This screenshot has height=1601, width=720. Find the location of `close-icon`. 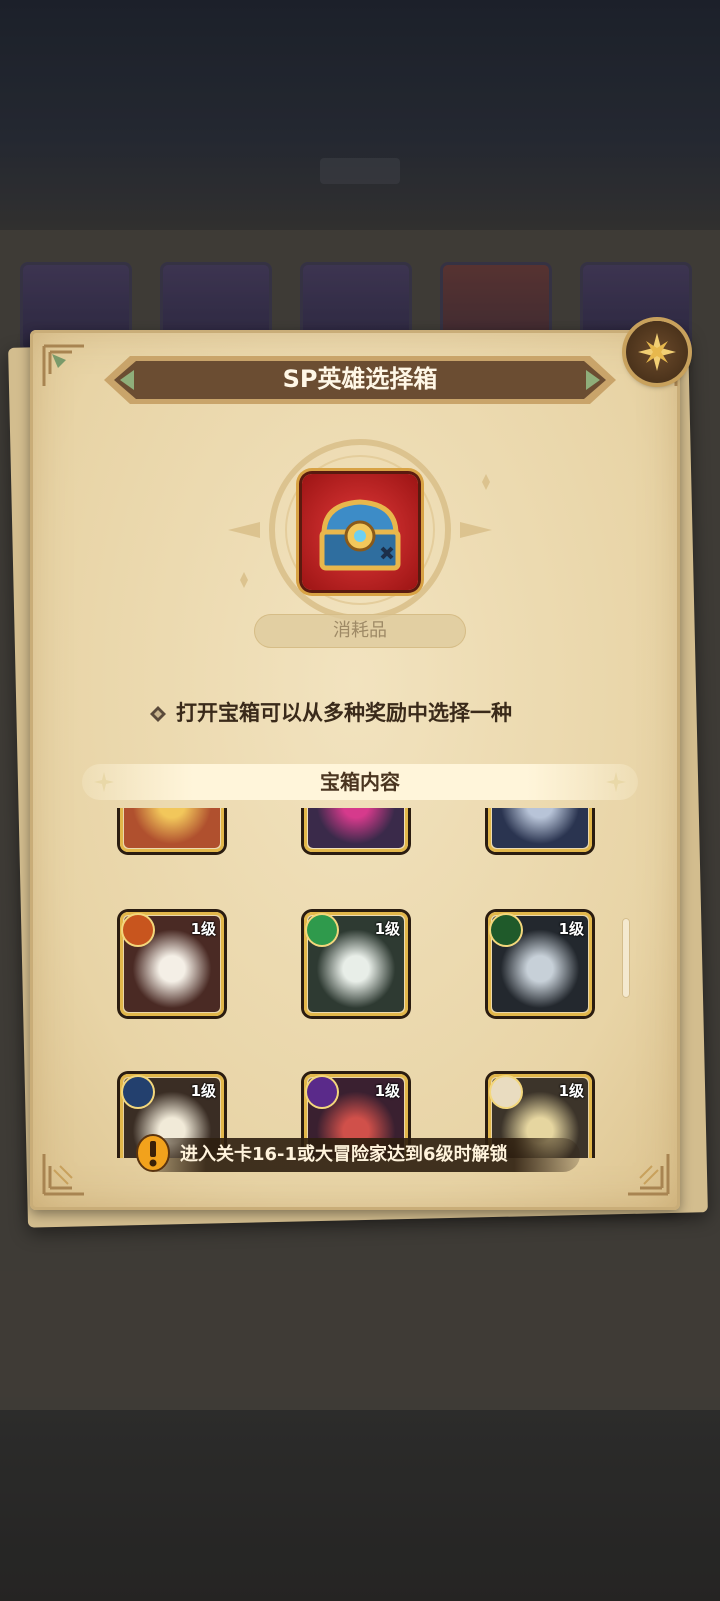

close-icon is located at coordinates (657, 352).